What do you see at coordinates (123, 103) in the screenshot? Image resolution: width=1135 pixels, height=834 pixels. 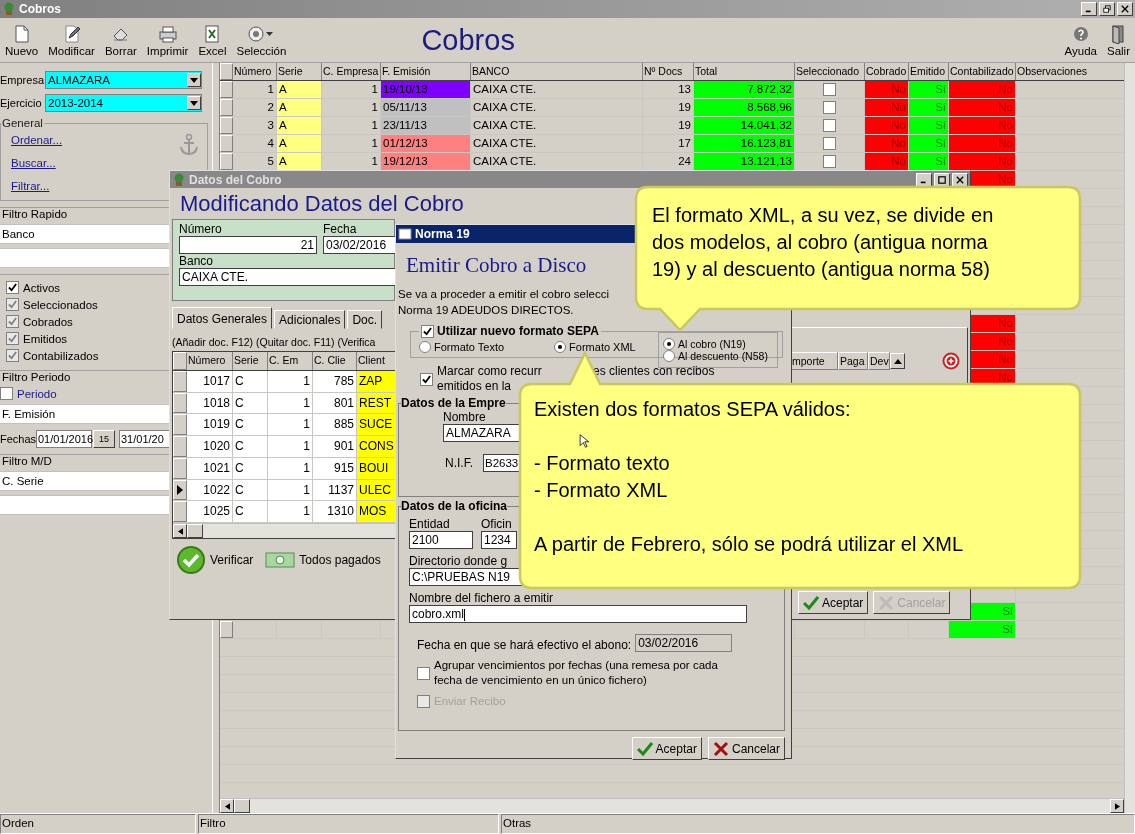 I see `dropdown: 2013-2014` at bounding box center [123, 103].